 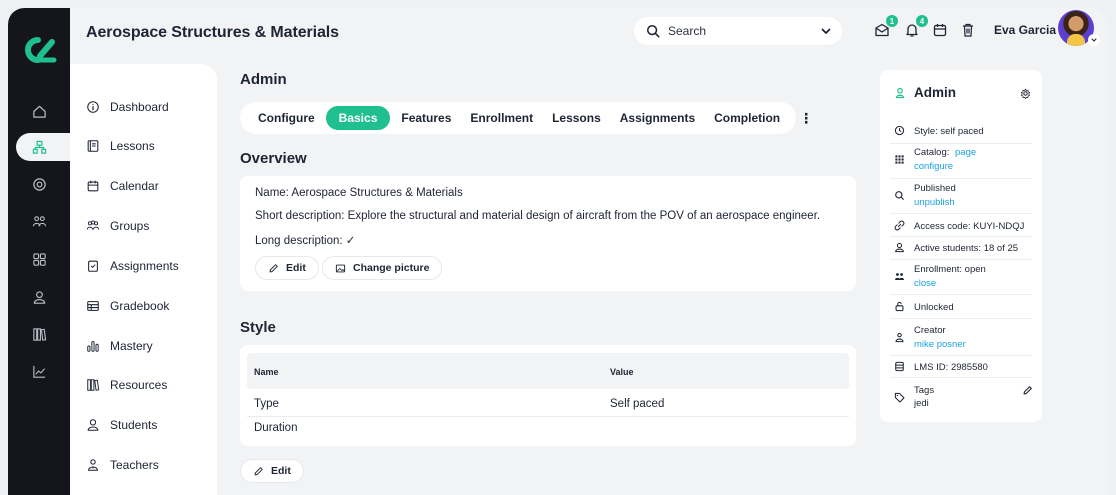 I want to click on sidebar-item-calendar: Calendar, so click(x=122, y=186).